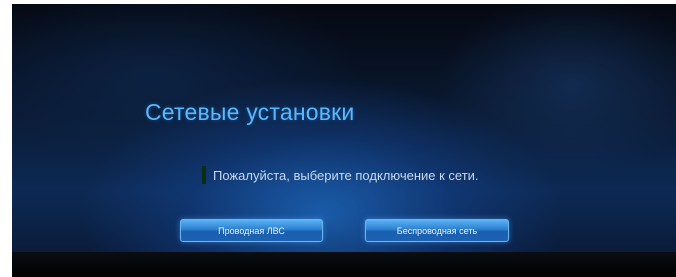  What do you see at coordinates (250, 112) in the screenshot?
I see `page-title: Сетевые установки` at bounding box center [250, 112].